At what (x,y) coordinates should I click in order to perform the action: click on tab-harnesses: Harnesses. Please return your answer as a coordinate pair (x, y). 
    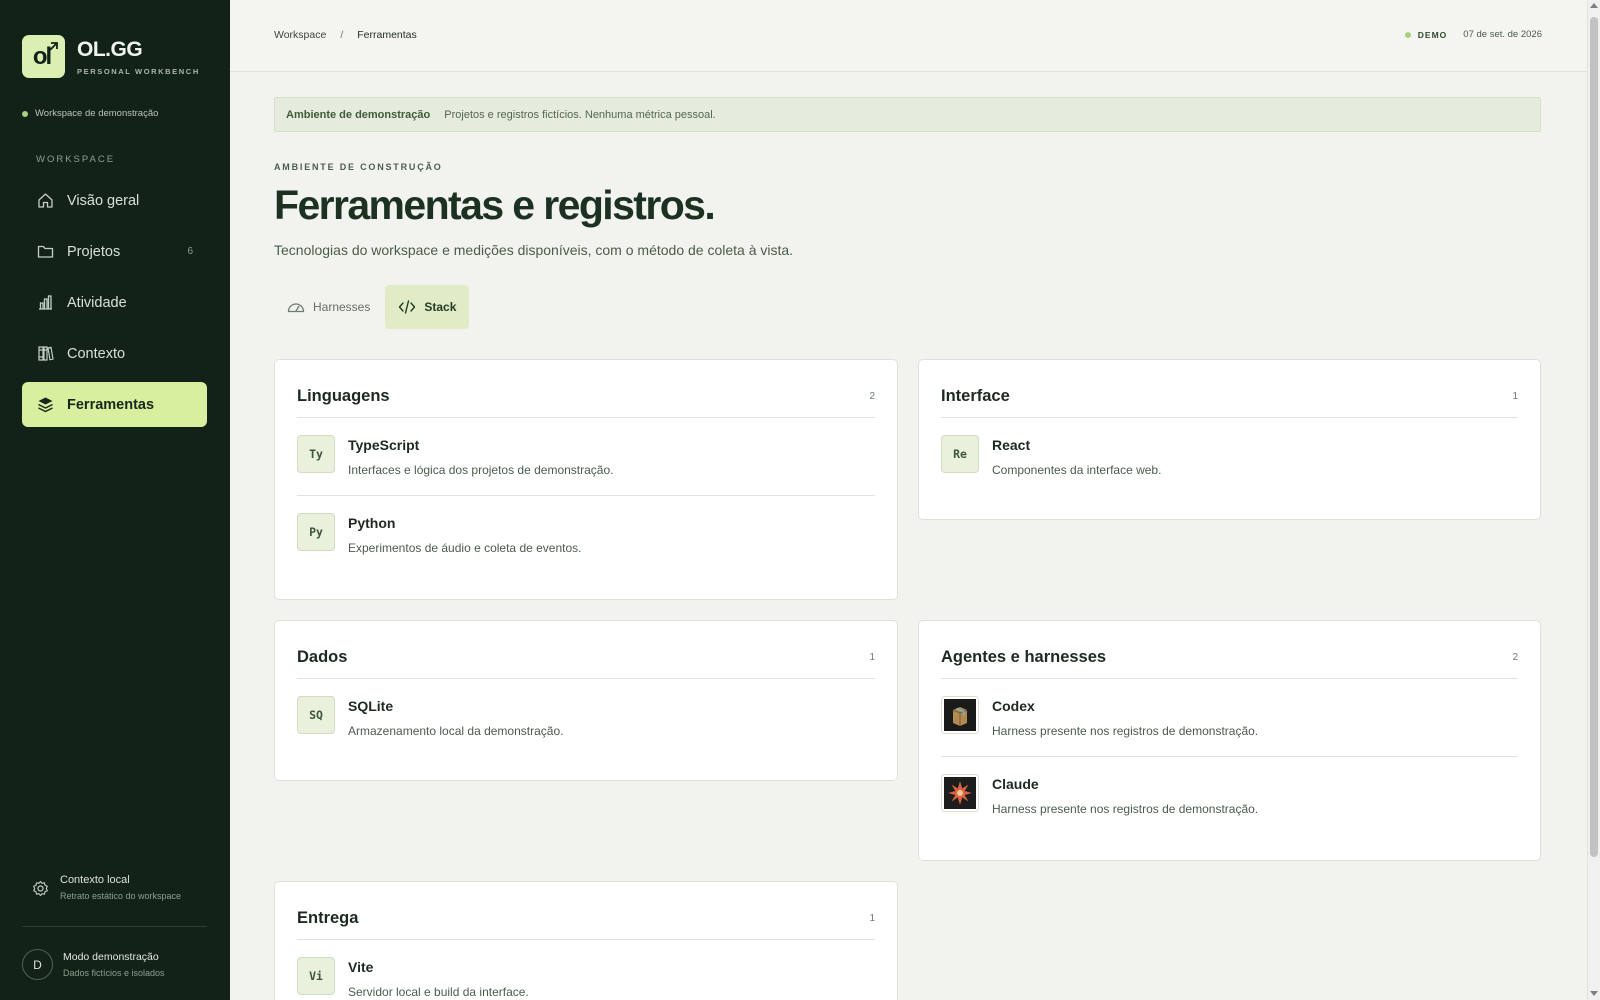
    Looking at the image, I should click on (328, 307).